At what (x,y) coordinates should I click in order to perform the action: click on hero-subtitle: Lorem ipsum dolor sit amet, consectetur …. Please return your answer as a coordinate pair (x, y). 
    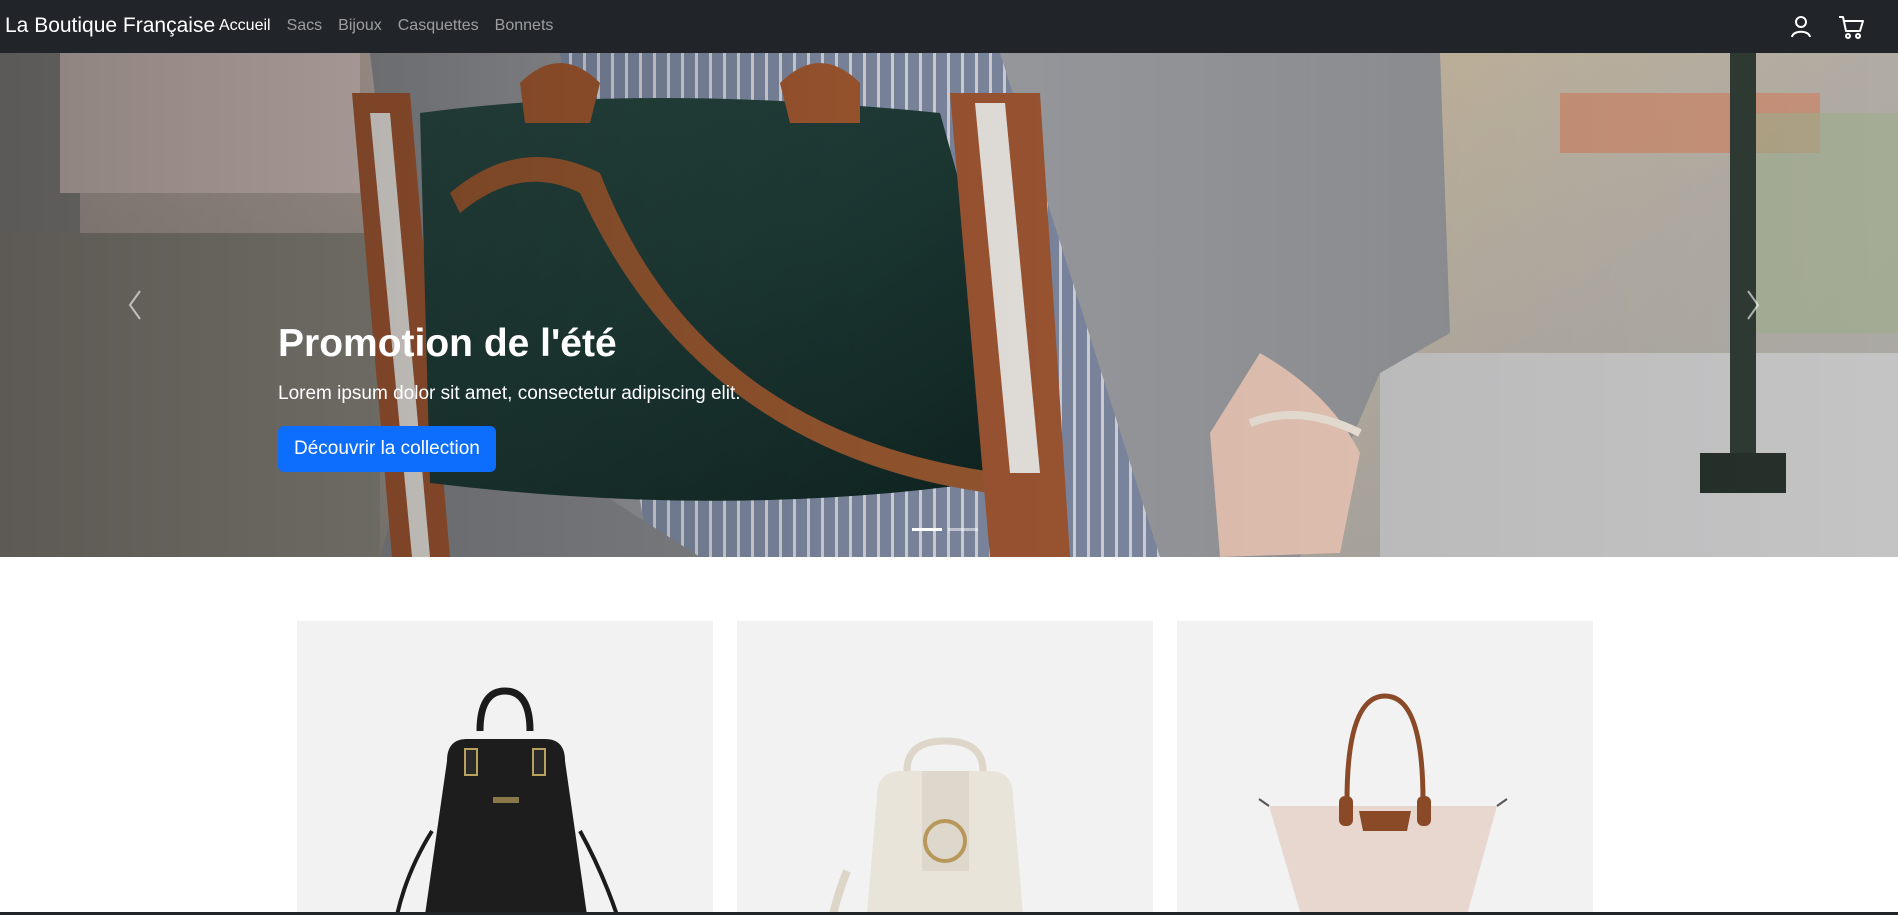
    Looking at the image, I should click on (509, 393).